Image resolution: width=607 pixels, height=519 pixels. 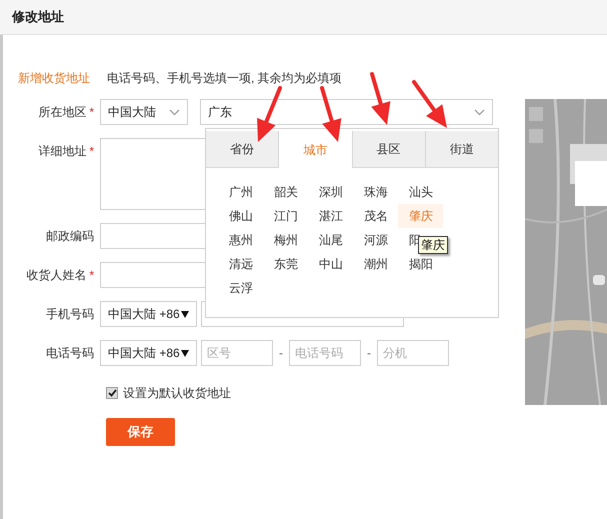 What do you see at coordinates (62, 151) in the screenshot?
I see `field-label: 详细地址` at bounding box center [62, 151].